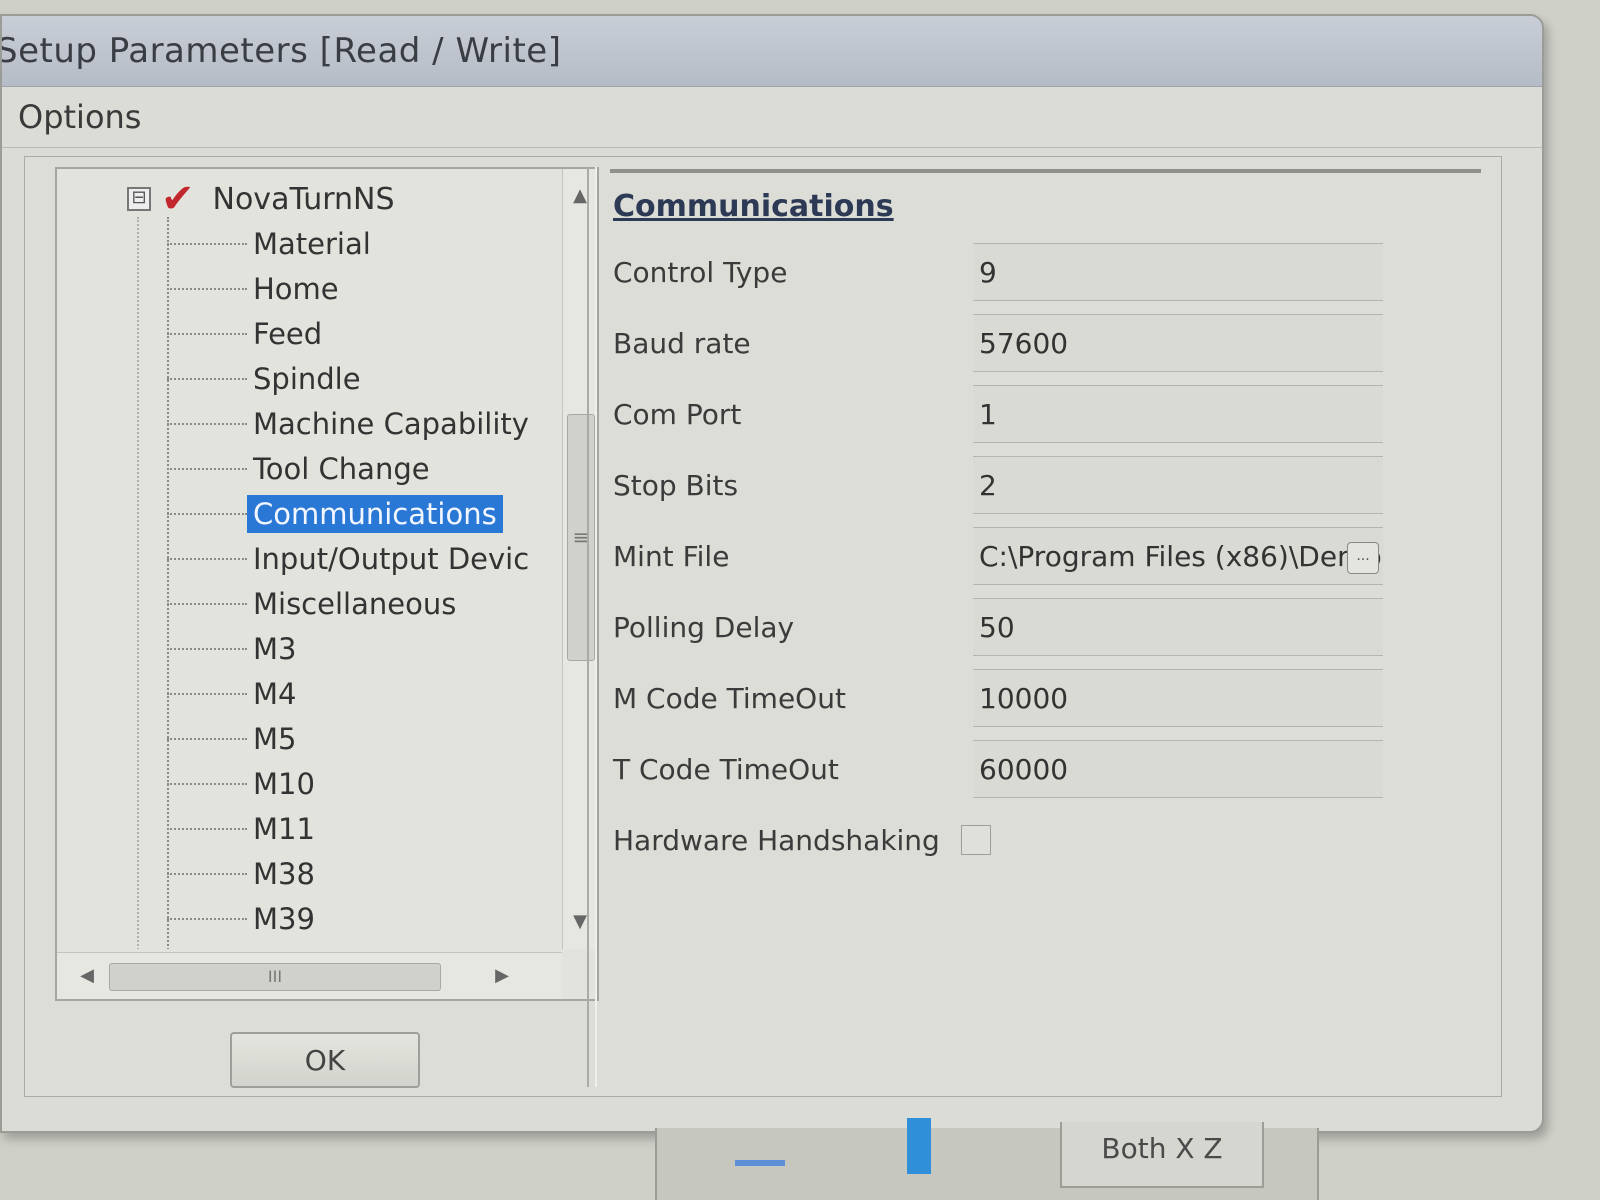 Image resolution: width=1600 pixels, height=1200 pixels. Describe the element at coordinates (375, 513) in the screenshot. I see `tree-item-label: Communications` at that location.